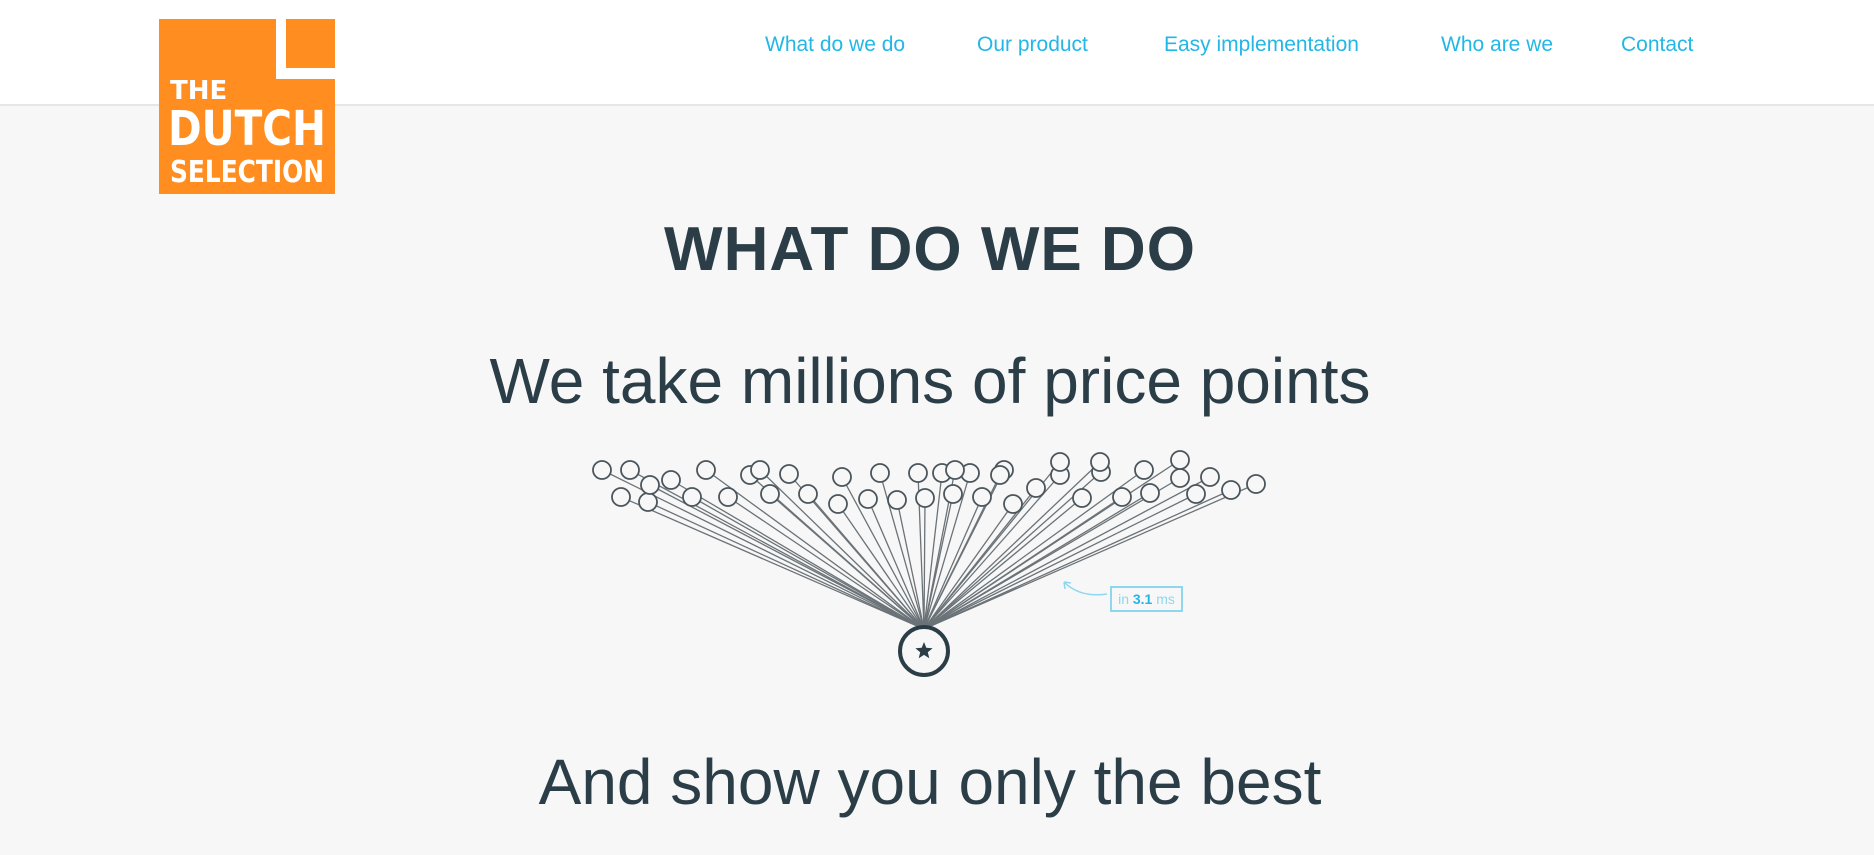 The image size is (1874, 855). I want to click on nav-link-what-do-we-do: What do we do, so click(835, 45).